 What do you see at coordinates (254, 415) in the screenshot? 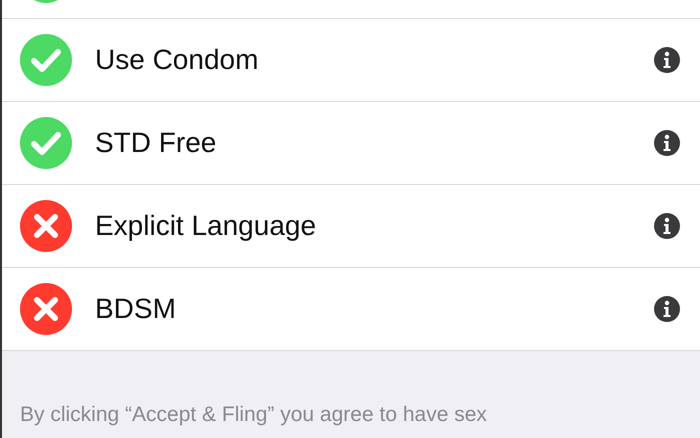
I see `terms-text: By clicking “Accept & Fling” you agree to have sex` at bounding box center [254, 415].